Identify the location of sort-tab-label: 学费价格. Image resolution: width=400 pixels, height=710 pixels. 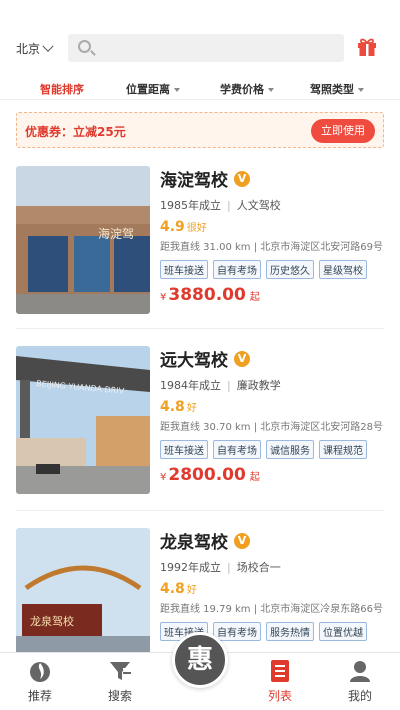
(242, 89).